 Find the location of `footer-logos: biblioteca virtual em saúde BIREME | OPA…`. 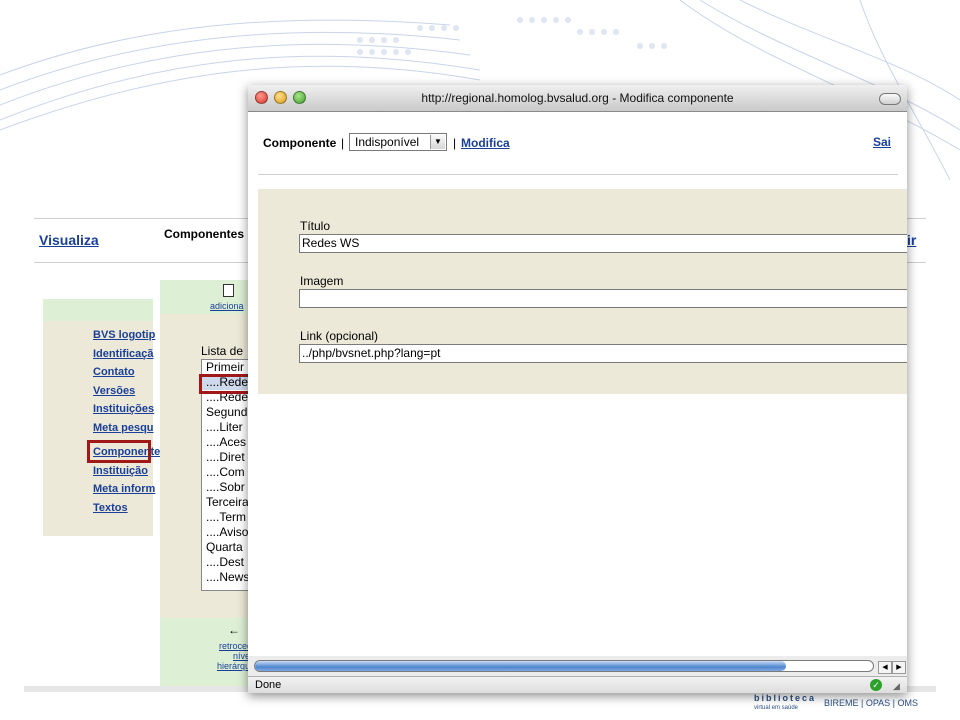

footer-logos: biblioteca virtual em saúde BIREME | OPA… is located at coordinates (854, 703).